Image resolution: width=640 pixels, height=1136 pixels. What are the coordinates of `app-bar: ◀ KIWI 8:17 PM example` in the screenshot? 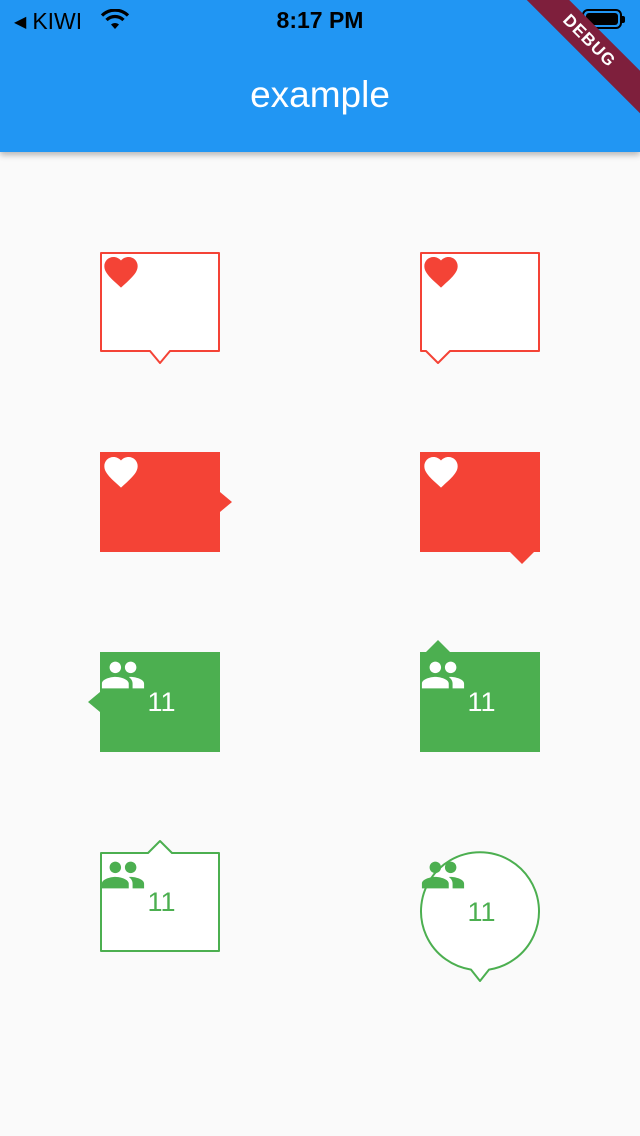 It's located at (320, 76).